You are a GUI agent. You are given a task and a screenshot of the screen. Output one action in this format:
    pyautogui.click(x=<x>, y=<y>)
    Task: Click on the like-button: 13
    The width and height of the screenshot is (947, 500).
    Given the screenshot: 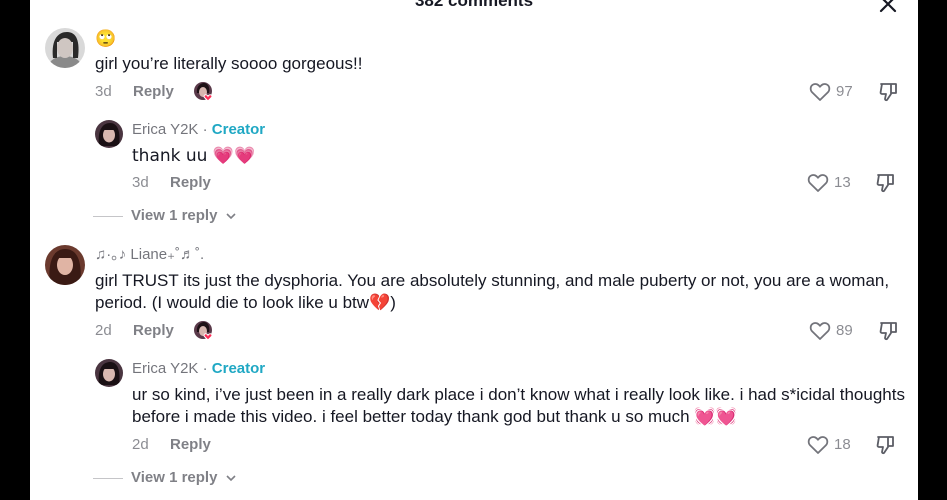 What is the action you would take?
    pyautogui.click(x=829, y=183)
    